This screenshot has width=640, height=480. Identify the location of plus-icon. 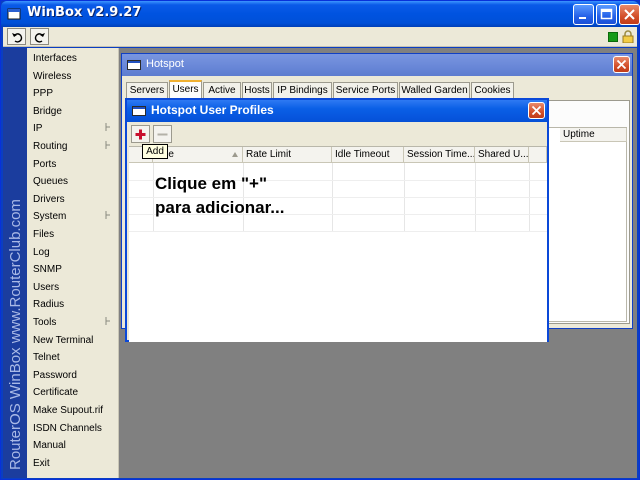
(140, 134).